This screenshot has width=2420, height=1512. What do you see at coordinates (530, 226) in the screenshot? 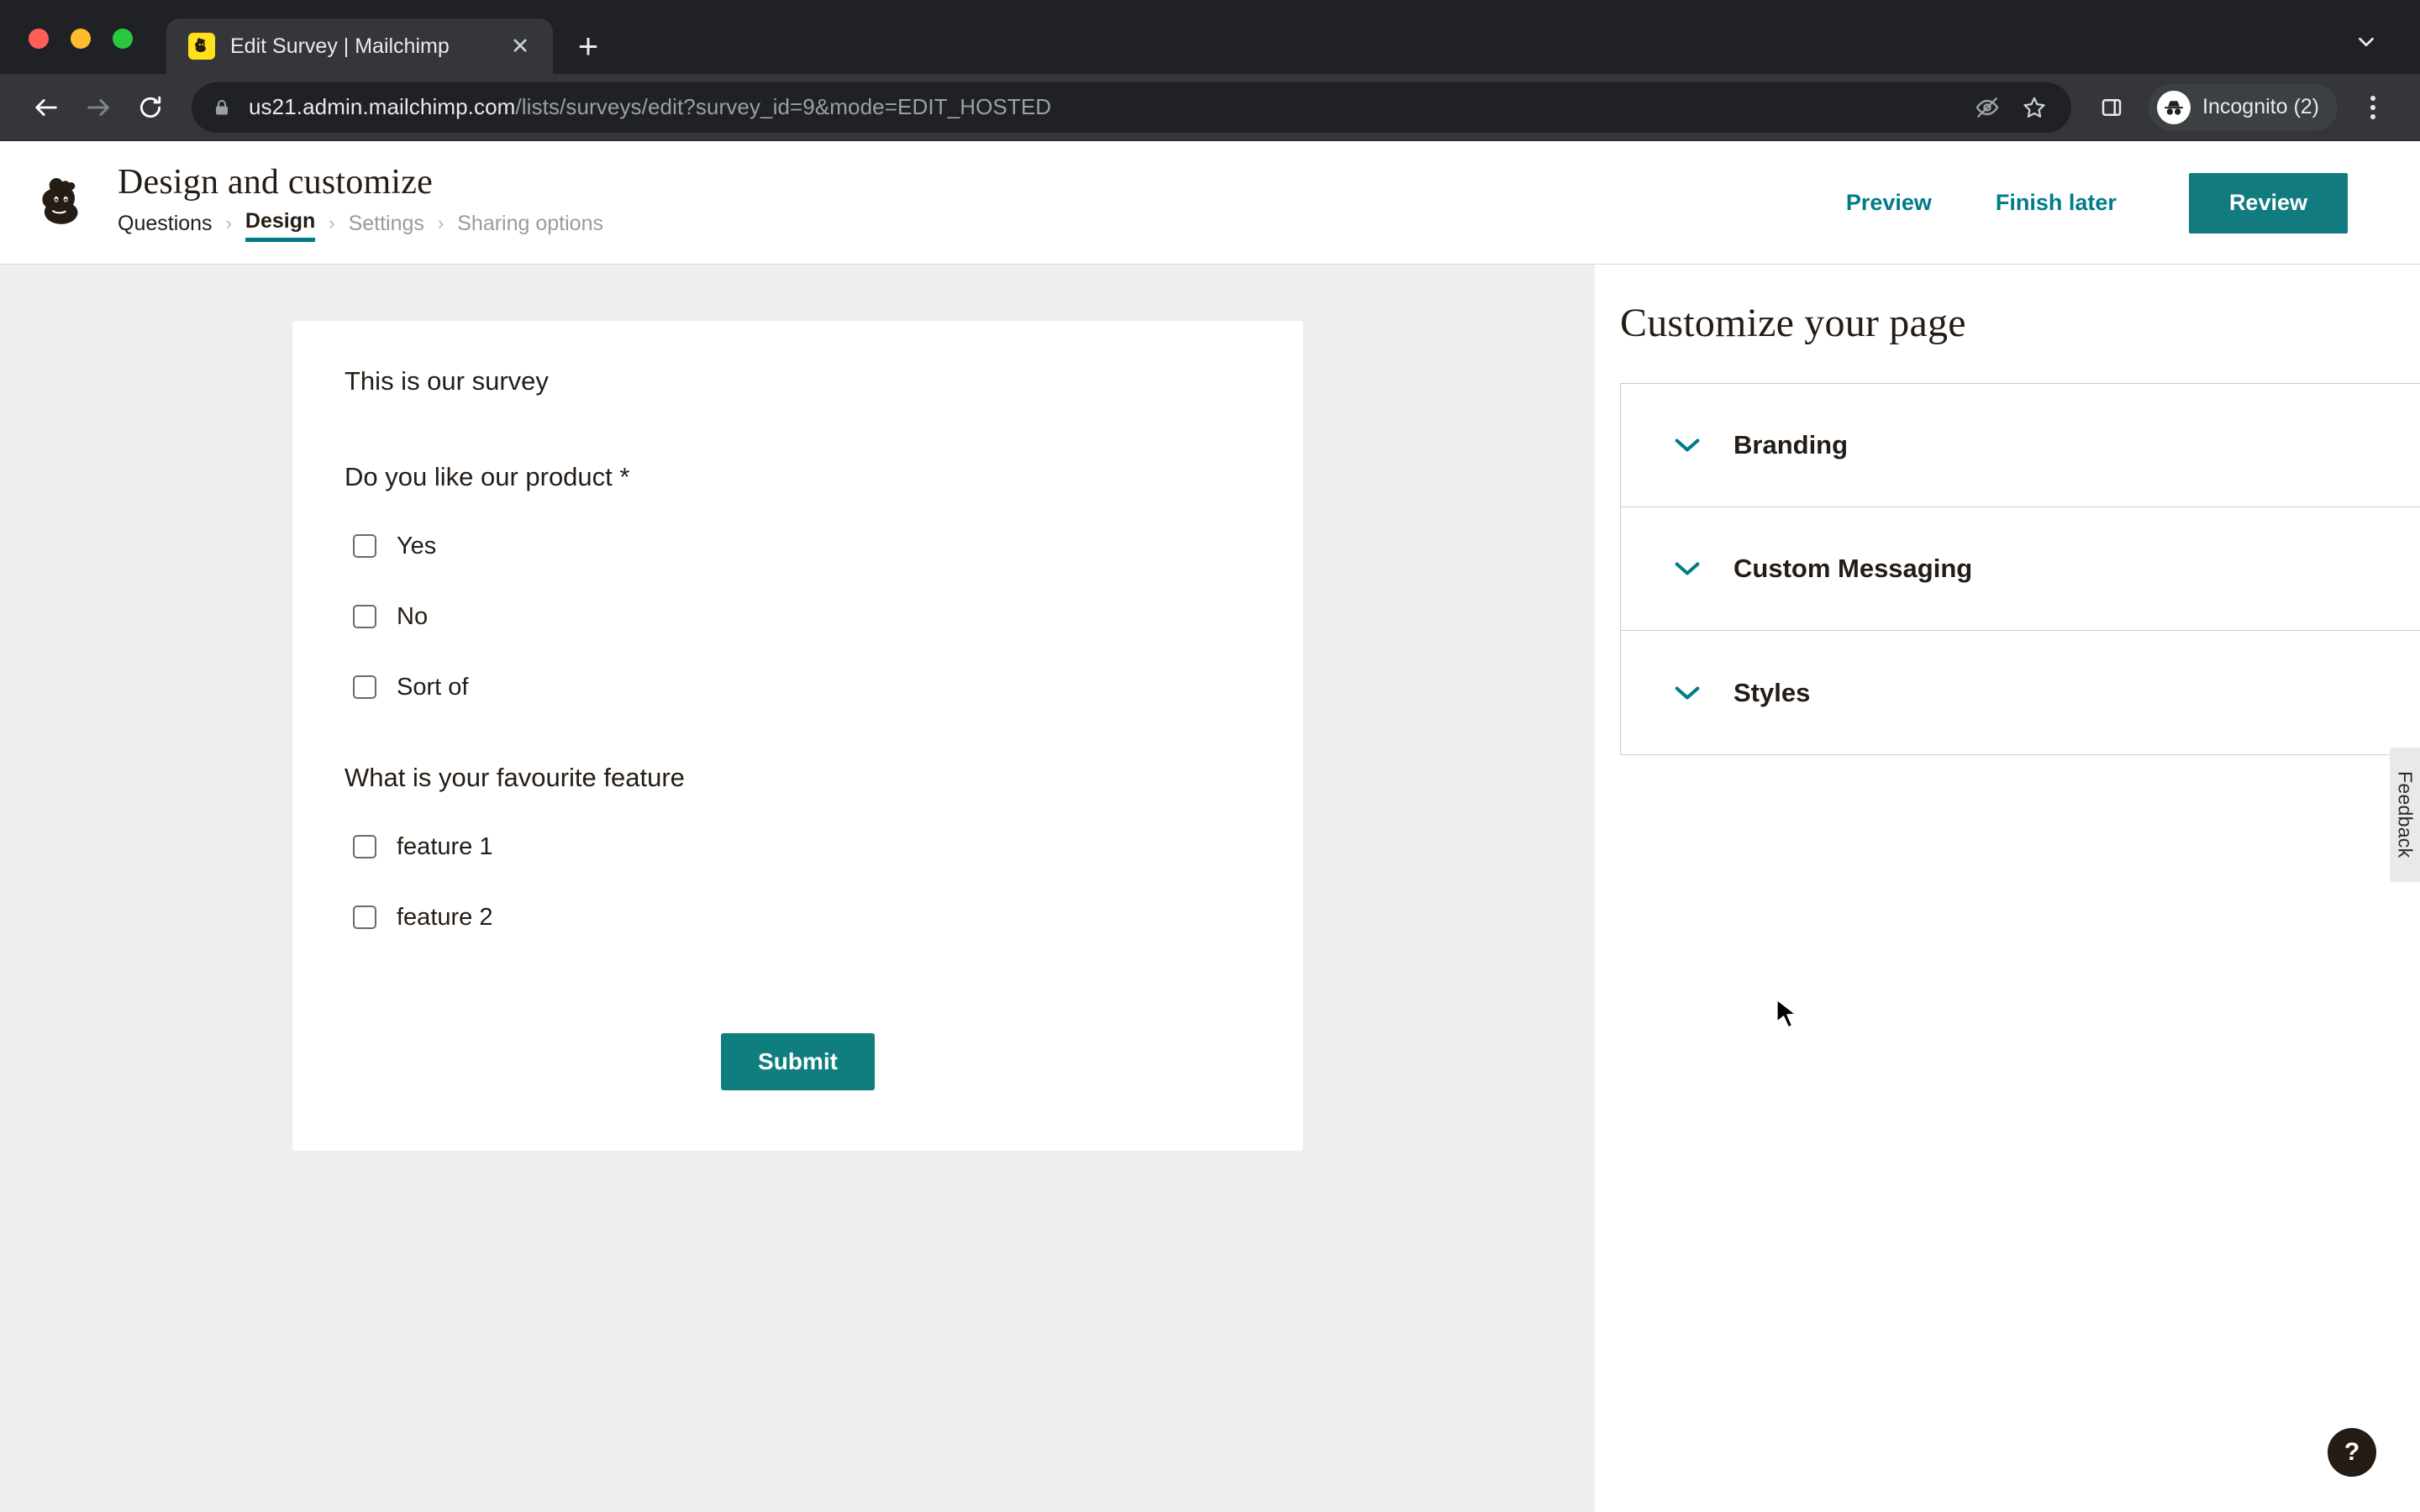
I see `breadcrumb-item-sharing-options: Sharing options` at bounding box center [530, 226].